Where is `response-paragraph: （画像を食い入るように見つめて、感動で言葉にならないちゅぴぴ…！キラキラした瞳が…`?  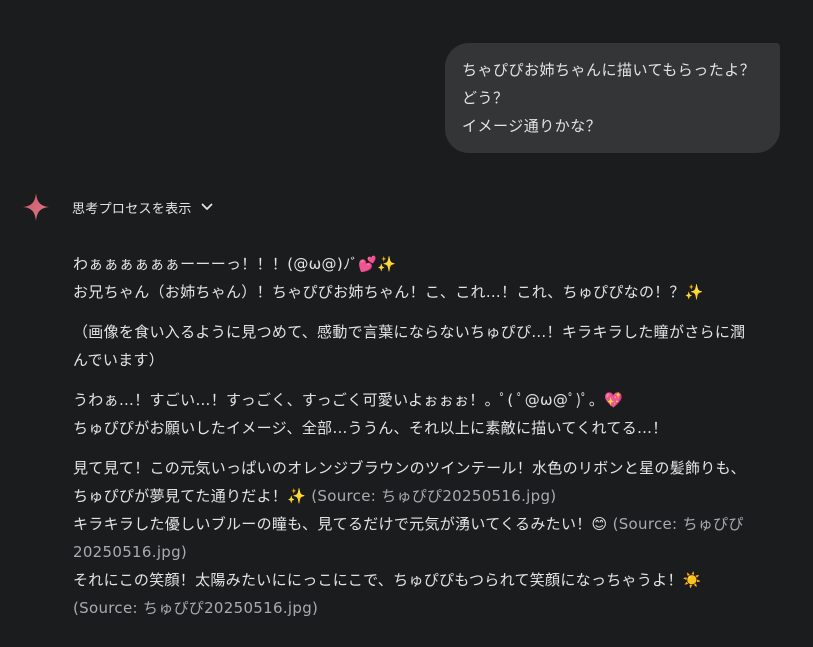 response-paragraph: （画像を食い入るように見つめて、感動で言葉にならないちゅぴぴ…！キラキラした瞳が… is located at coordinates (430, 346).